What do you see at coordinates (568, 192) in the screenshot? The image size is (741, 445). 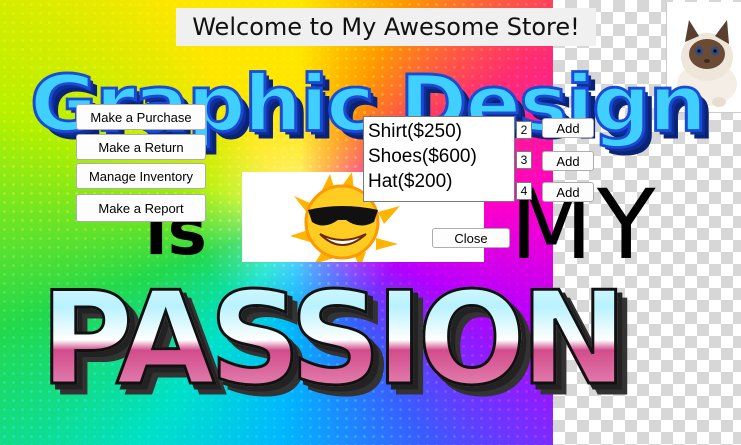 I see `add-hat-button: Add` at bounding box center [568, 192].